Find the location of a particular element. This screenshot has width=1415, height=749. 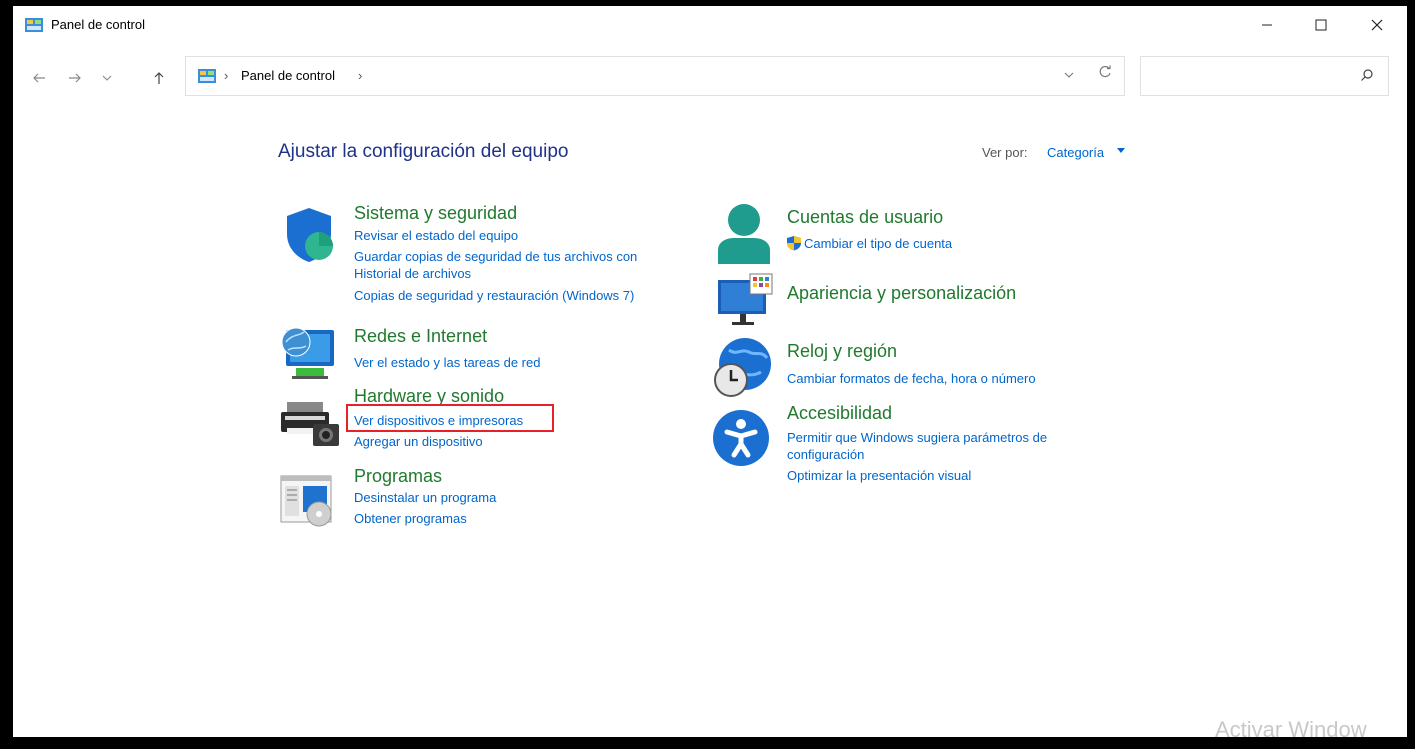

minimize-icon is located at coordinates (1267, 25).